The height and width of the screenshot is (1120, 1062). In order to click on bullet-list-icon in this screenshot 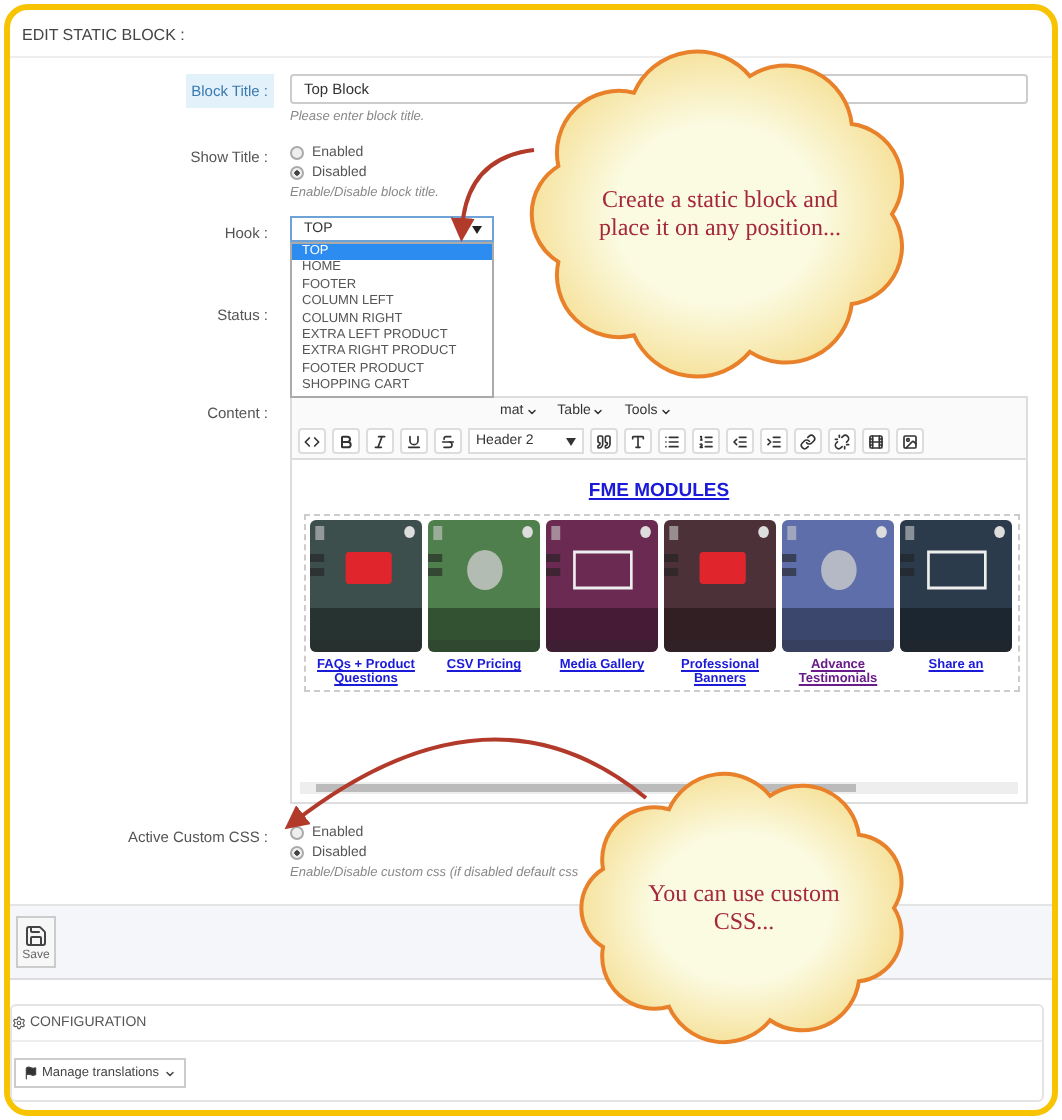, I will do `click(672, 441)`.